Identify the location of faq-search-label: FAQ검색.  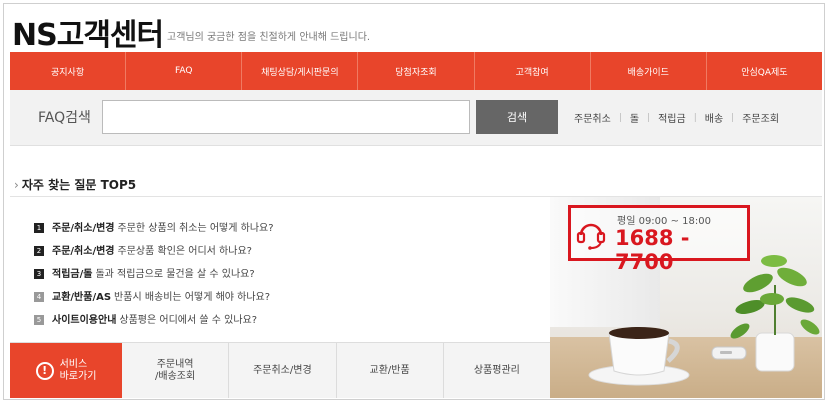
(64, 118).